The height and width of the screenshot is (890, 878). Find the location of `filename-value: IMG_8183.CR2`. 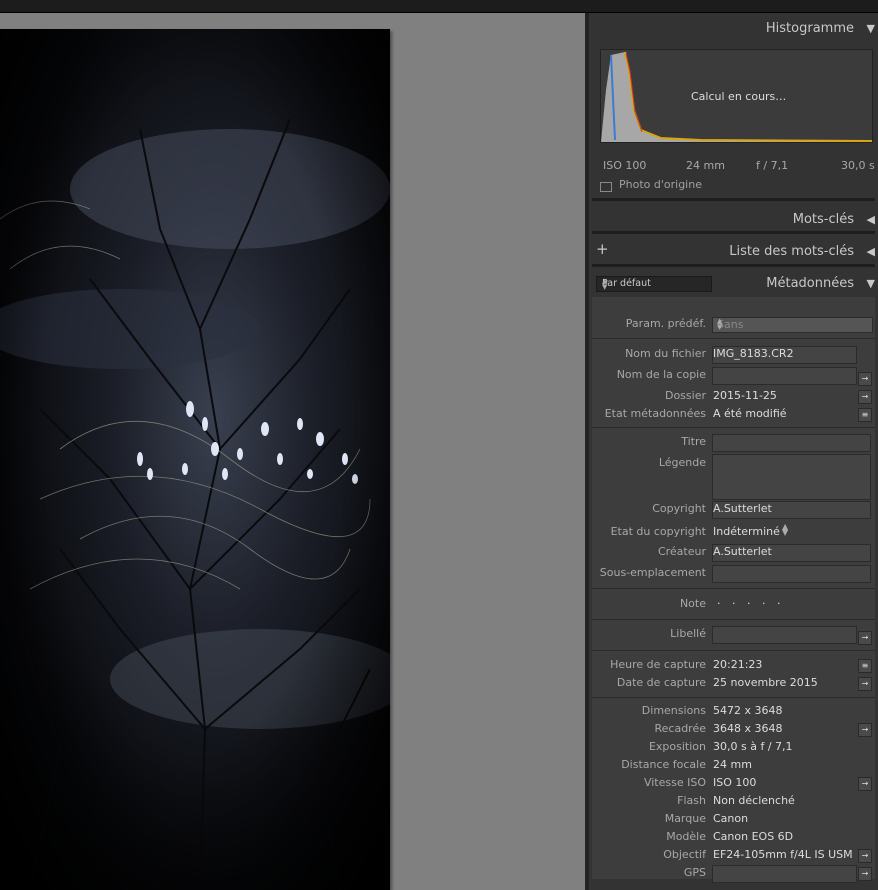

filename-value: IMG_8183.CR2 is located at coordinates (753, 353).